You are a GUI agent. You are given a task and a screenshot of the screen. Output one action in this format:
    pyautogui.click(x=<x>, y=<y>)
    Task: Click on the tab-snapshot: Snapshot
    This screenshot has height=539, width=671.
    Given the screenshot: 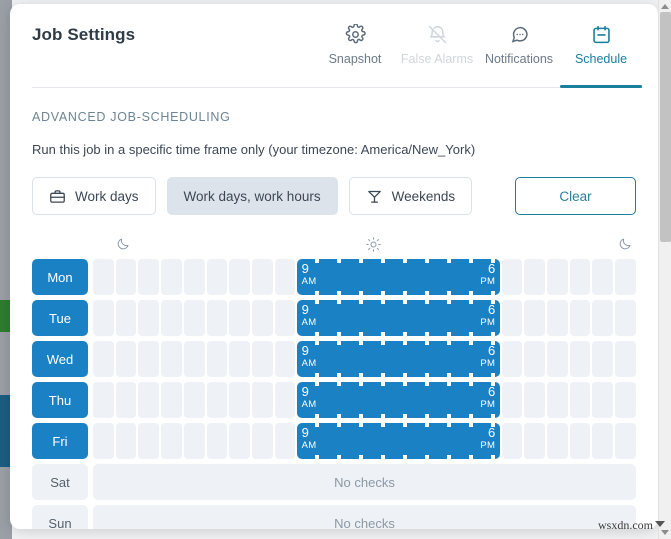 What is the action you would take?
    pyautogui.click(x=355, y=45)
    